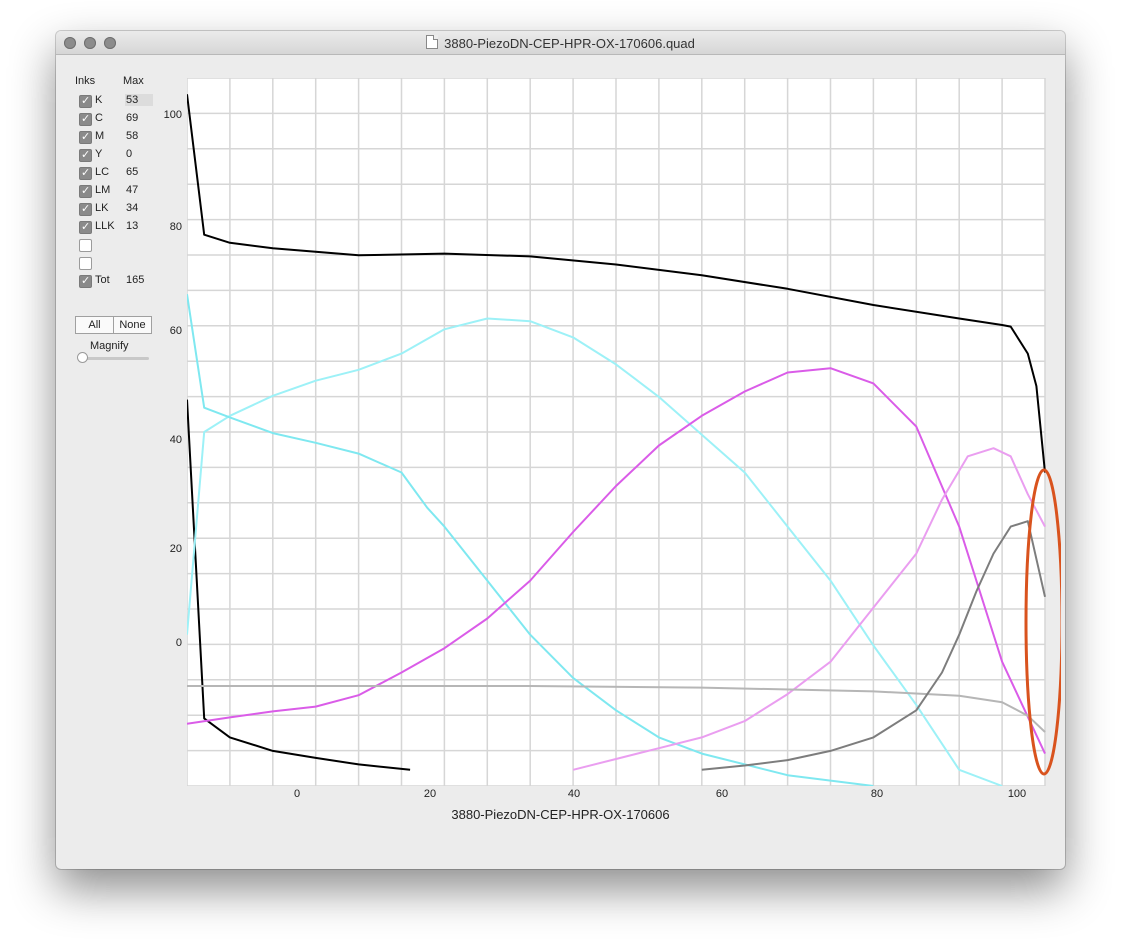 The image size is (1121, 950). Describe the element at coordinates (178, 643) in the screenshot. I see `y-tick-label: 0` at that location.